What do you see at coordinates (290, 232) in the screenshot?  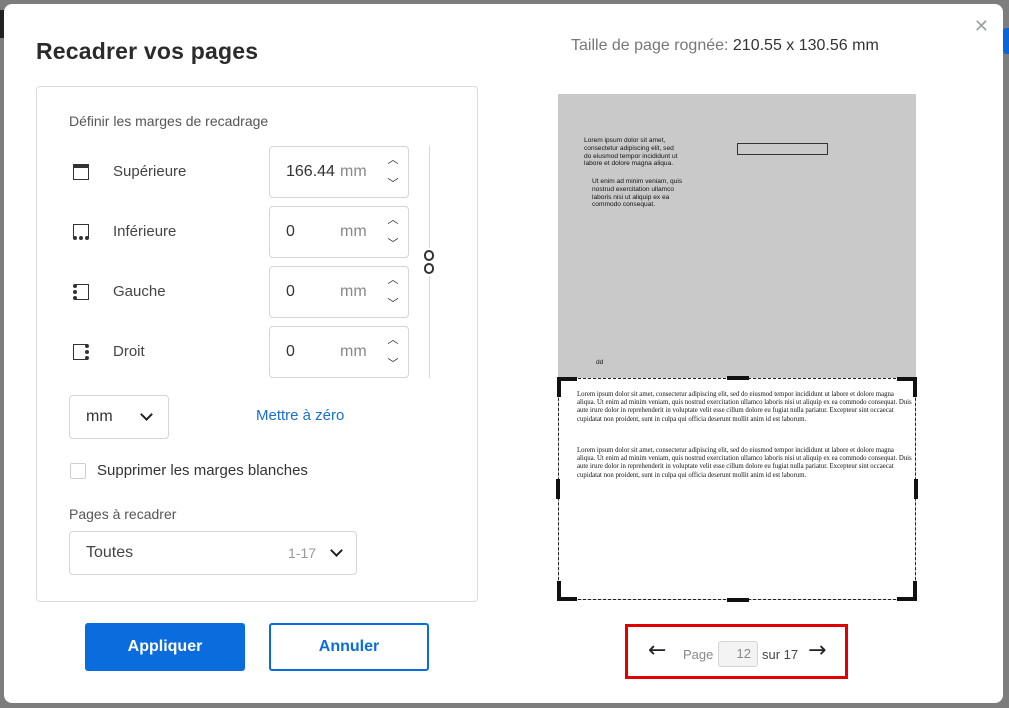 I see `margin-bottom-value: 0` at bounding box center [290, 232].